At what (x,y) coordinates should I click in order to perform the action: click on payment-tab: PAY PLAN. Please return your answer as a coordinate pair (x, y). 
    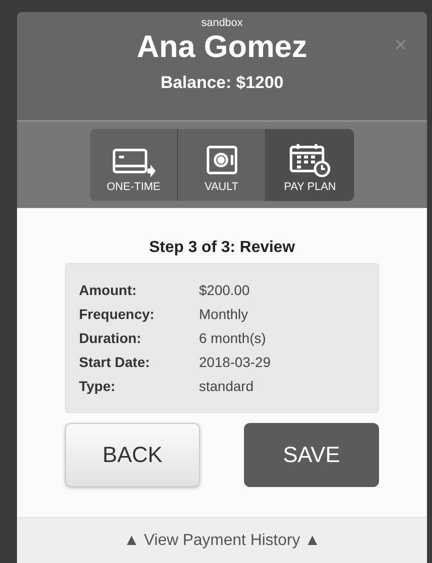
    Looking at the image, I should click on (310, 165).